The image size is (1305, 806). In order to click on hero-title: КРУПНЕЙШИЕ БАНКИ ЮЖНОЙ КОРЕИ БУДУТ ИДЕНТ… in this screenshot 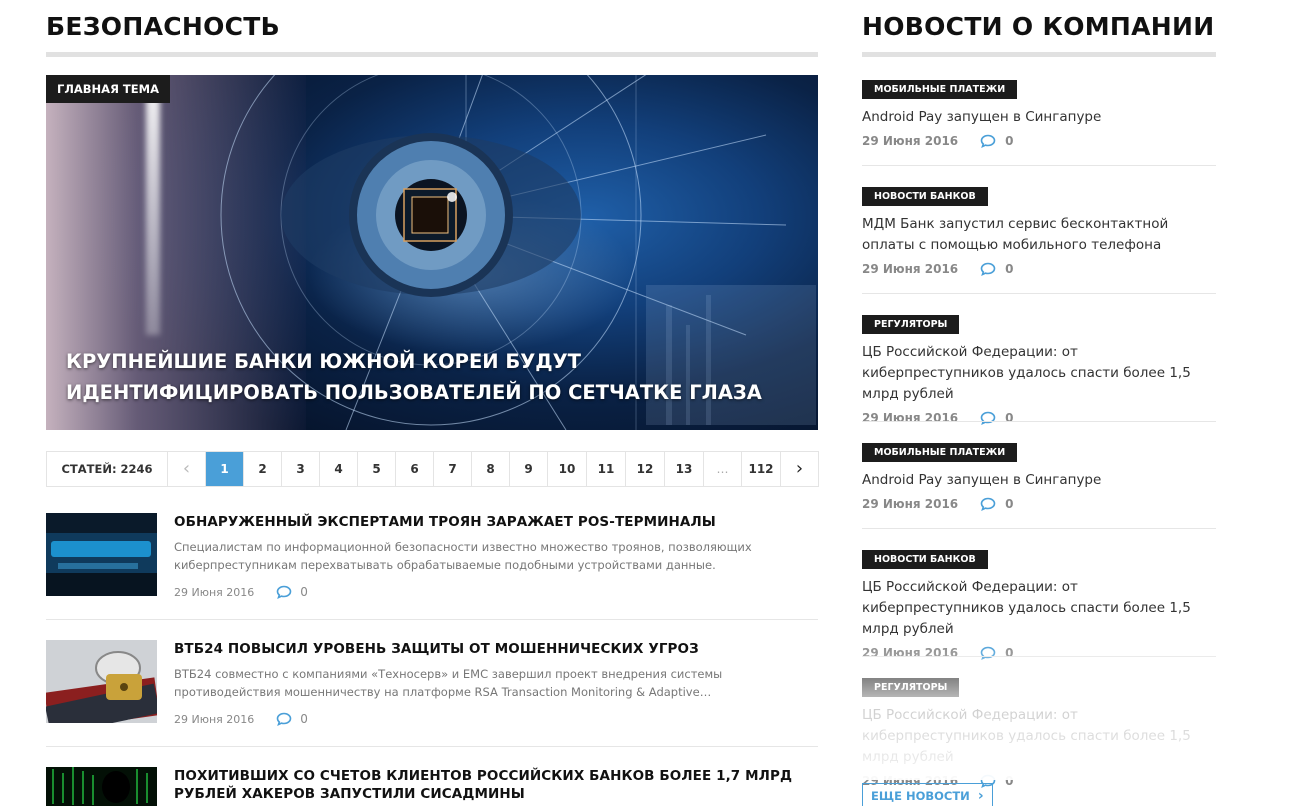, I will do `click(436, 377)`.